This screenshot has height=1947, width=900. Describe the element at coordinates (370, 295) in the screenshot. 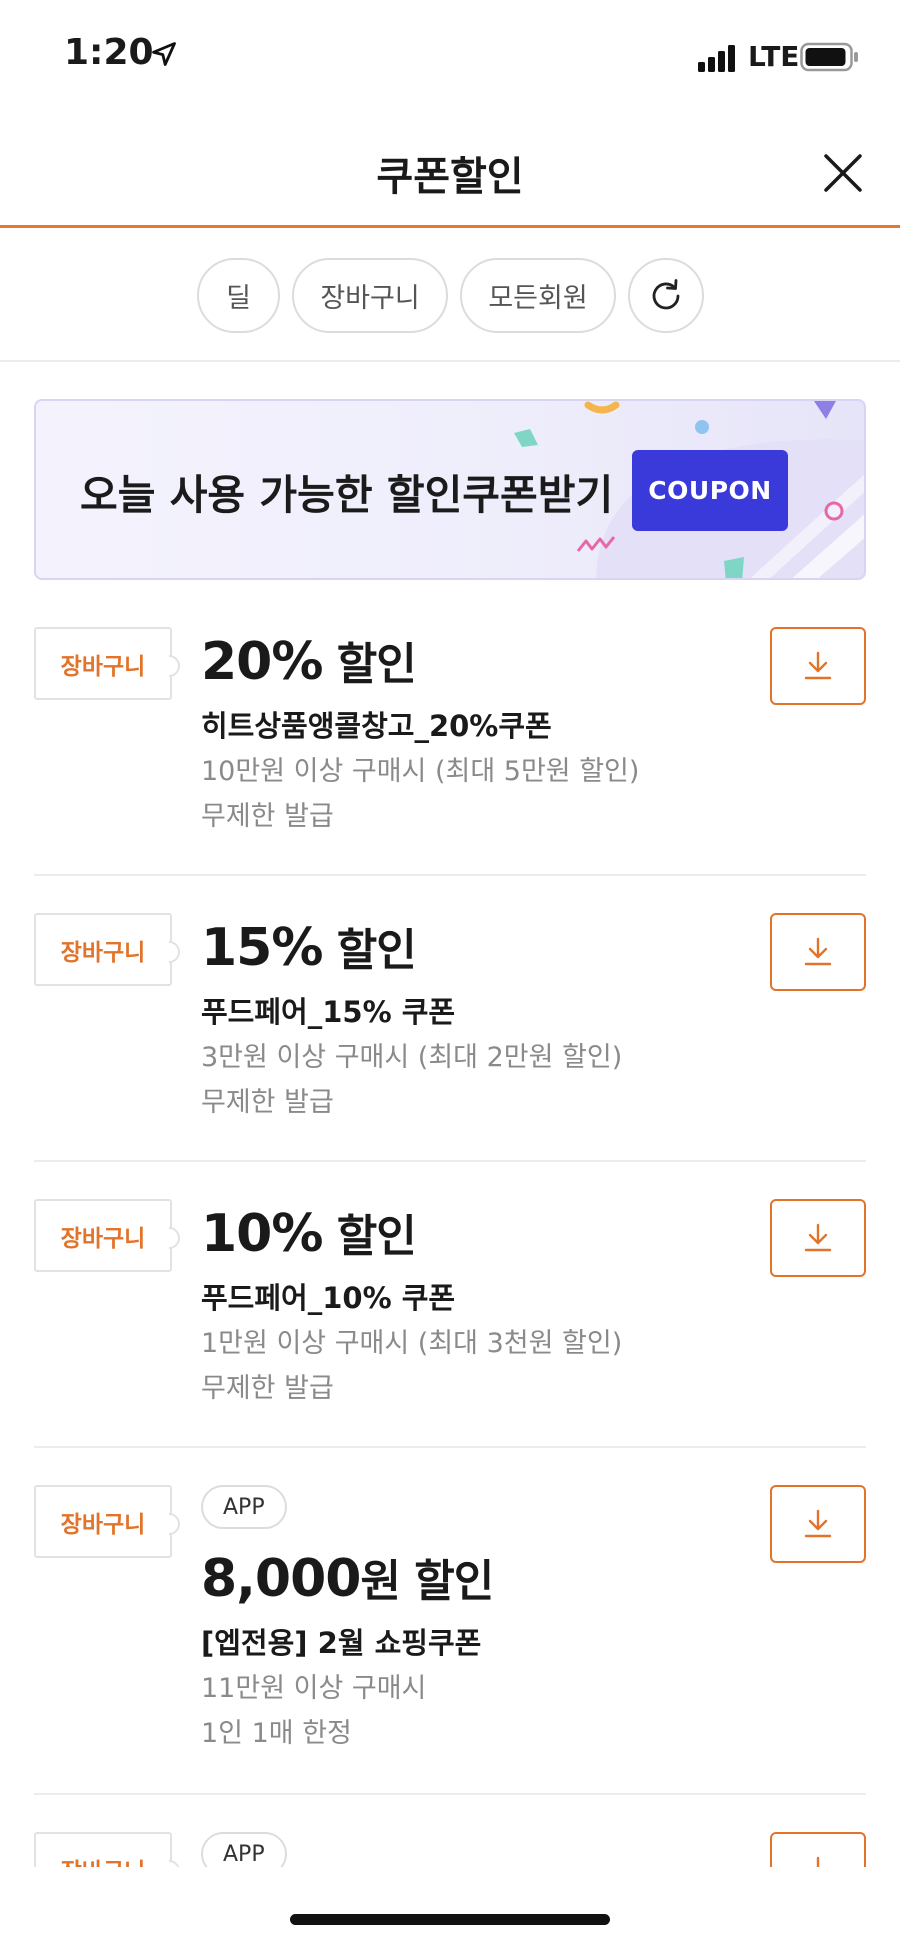

I see `filter-chip-cart: 장바구니` at that location.